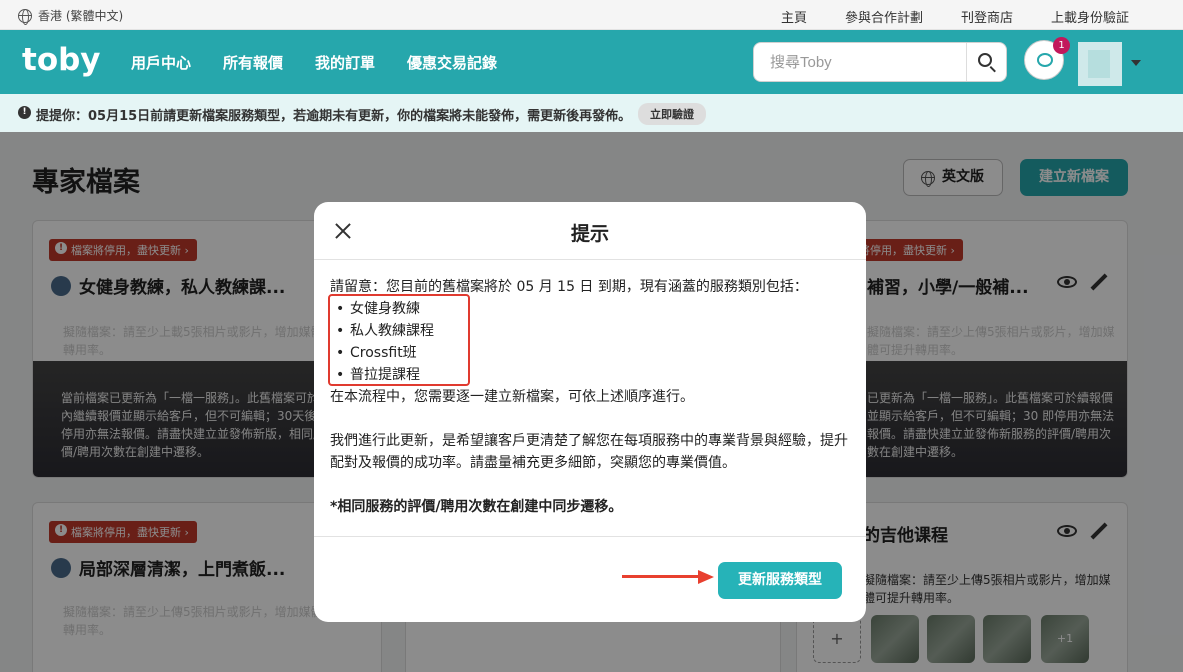 The height and width of the screenshot is (672, 1183). Describe the element at coordinates (592, 331) in the screenshot. I see `list-item: 私人教練課程` at that location.